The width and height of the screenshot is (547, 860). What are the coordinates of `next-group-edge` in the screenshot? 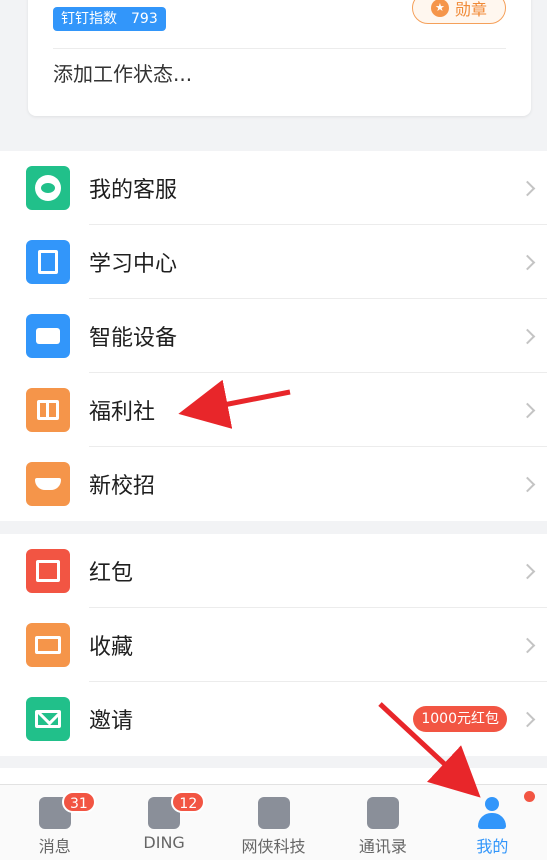 It's located at (273, 776).